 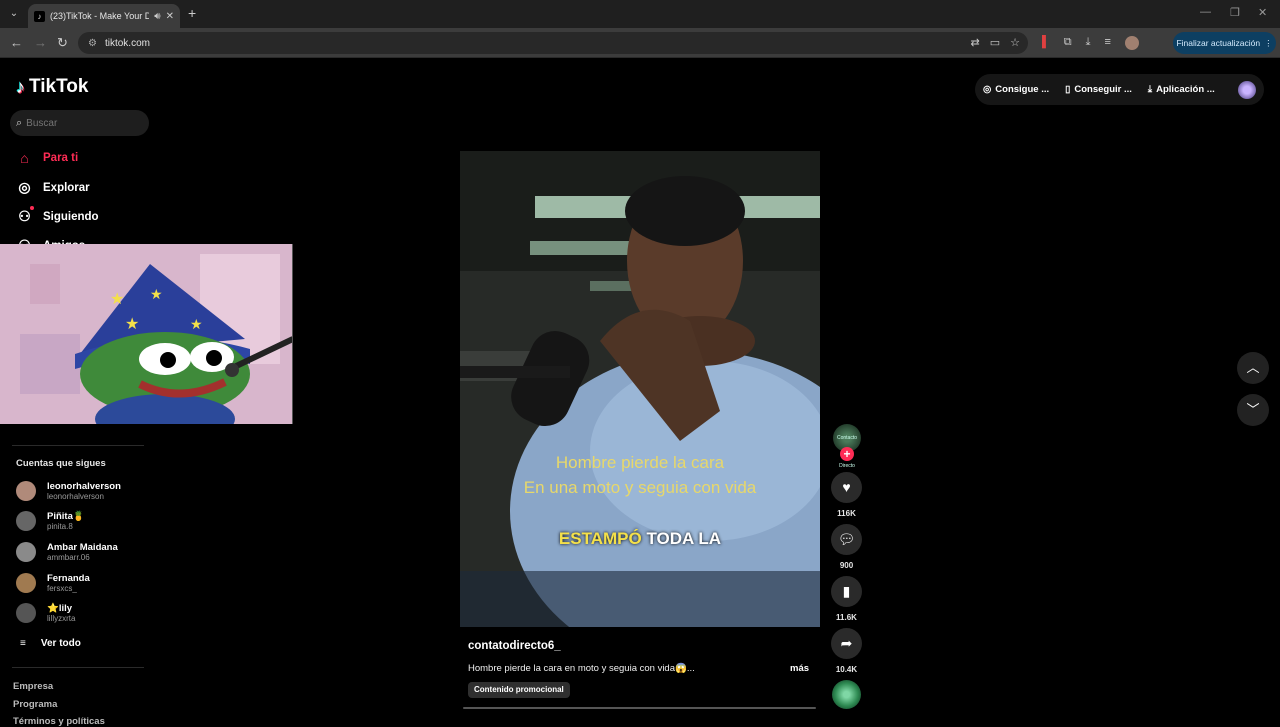 I want to click on share-icon: ➦, so click(x=846, y=643).